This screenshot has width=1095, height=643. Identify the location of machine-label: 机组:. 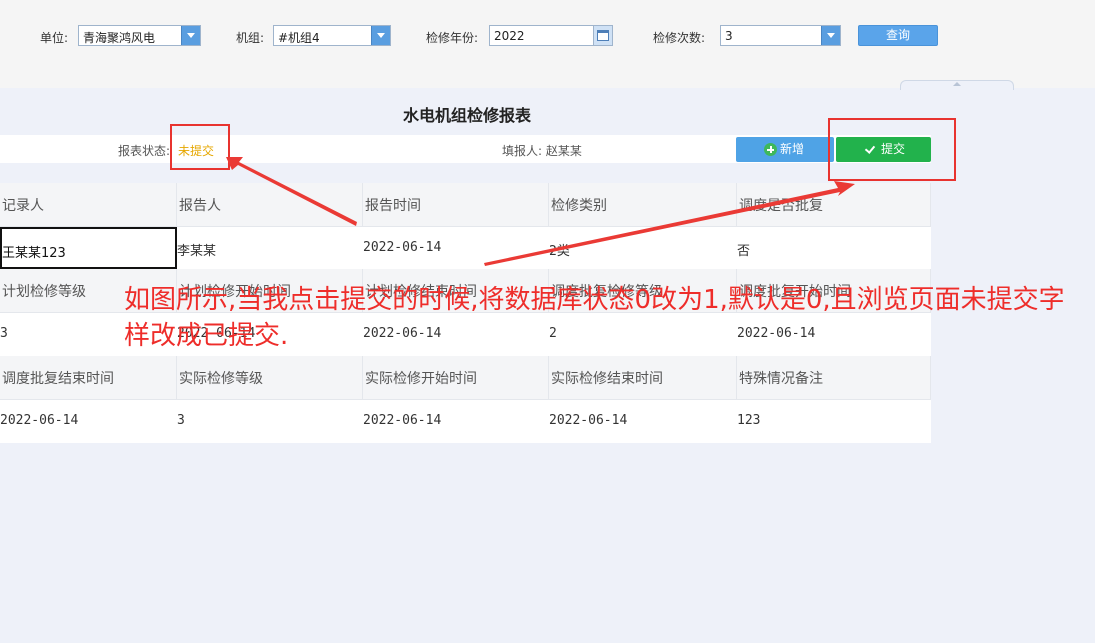
(250, 38).